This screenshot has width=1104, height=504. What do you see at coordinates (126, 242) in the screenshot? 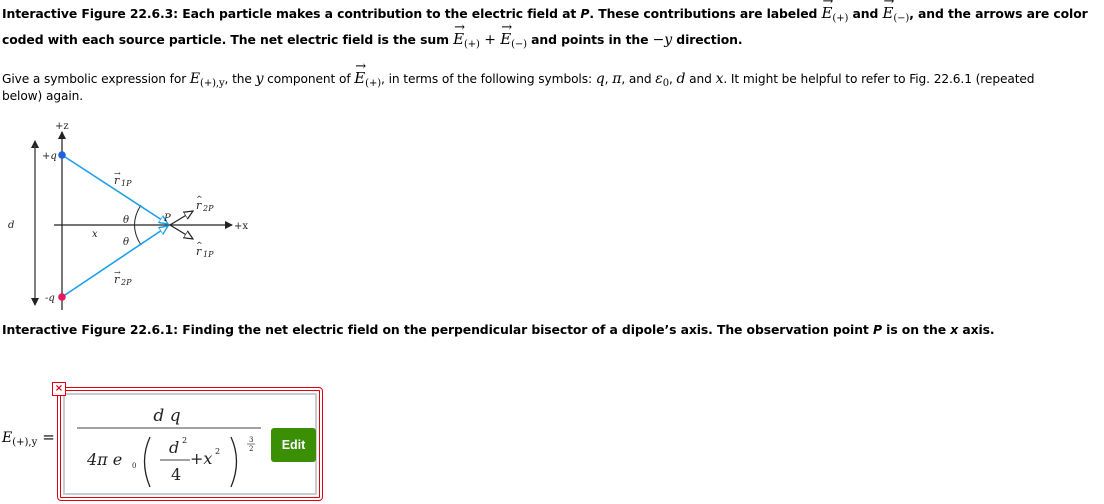
I see `theta-bottom-label: θ` at bounding box center [126, 242].